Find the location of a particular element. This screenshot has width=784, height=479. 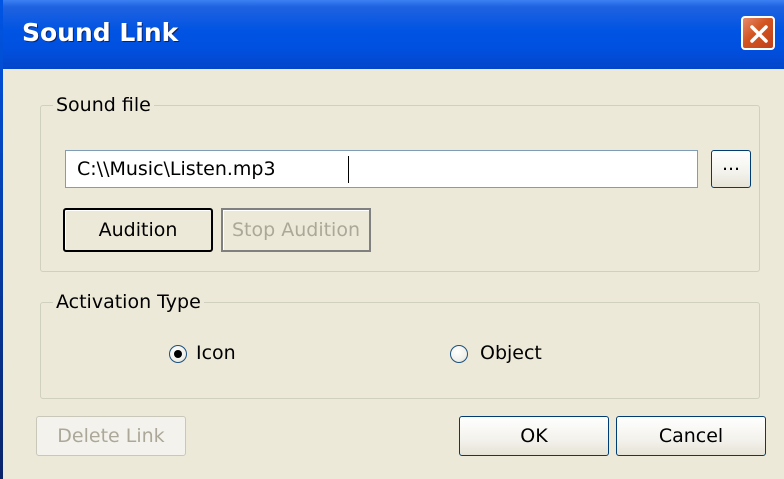

sound-file-path-value: C:\\Music\Listen.mp3 is located at coordinates (176, 169).